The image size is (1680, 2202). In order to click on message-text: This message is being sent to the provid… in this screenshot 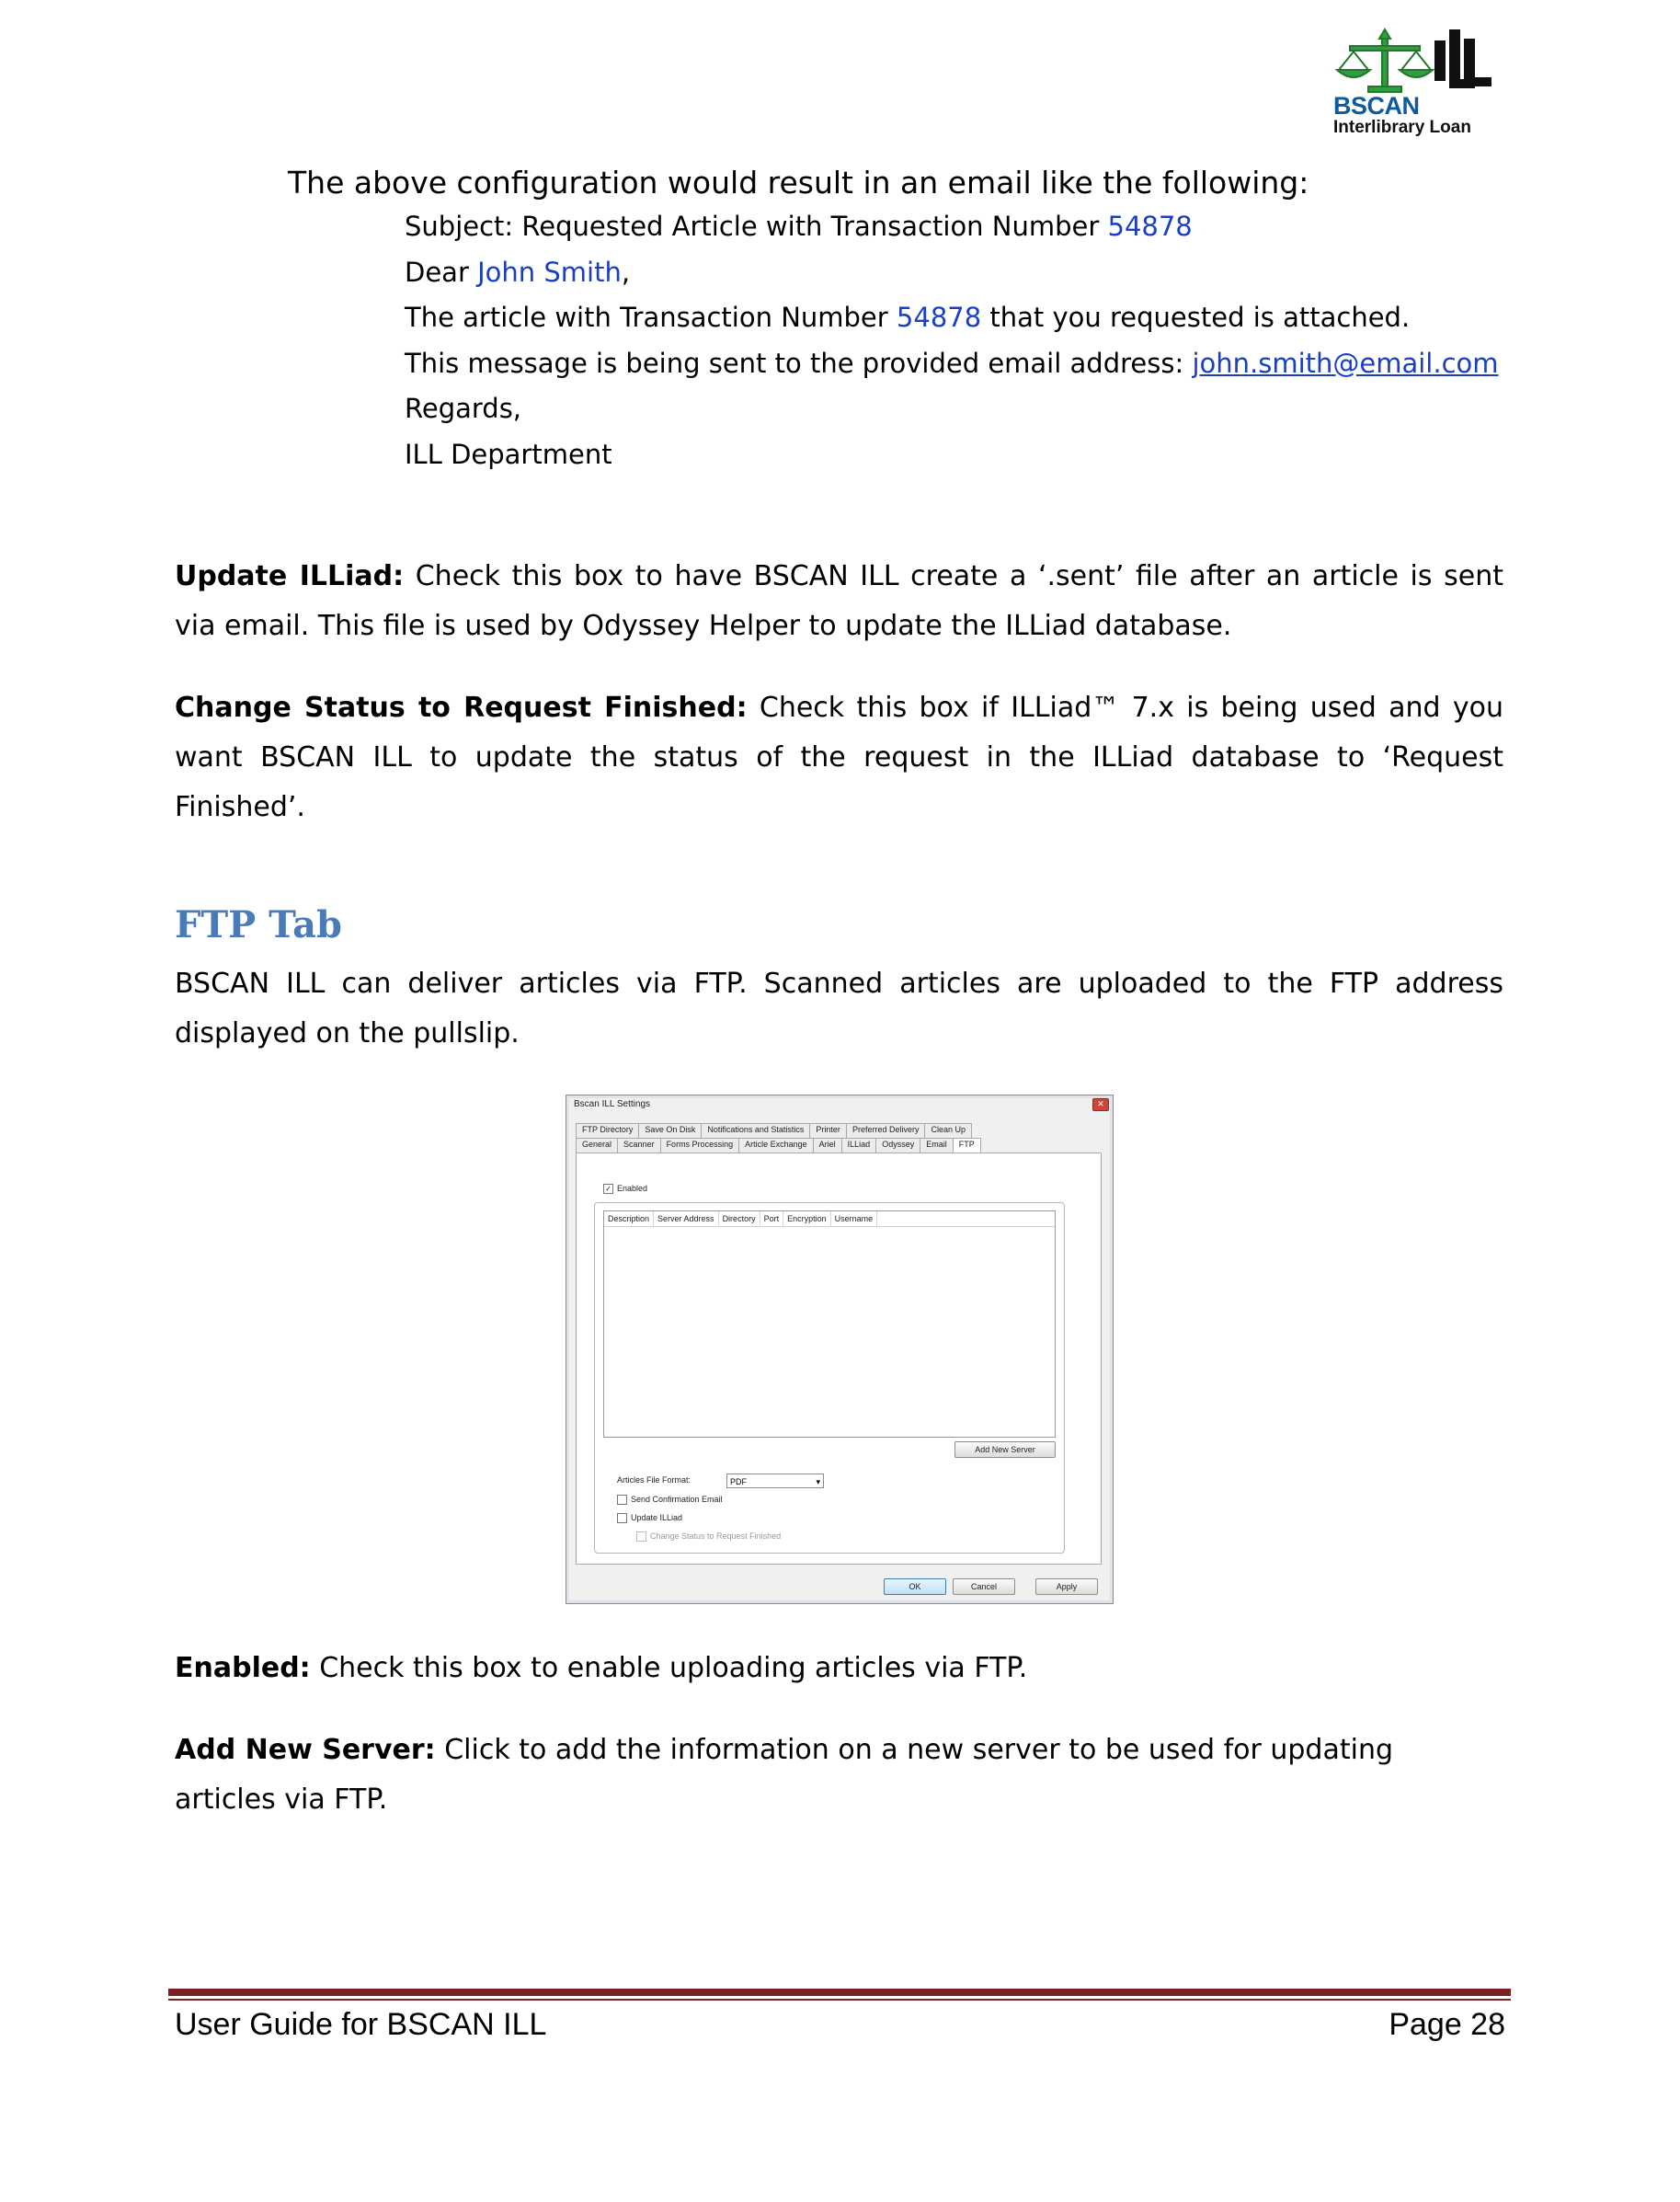, I will do `click(799, 363)`.